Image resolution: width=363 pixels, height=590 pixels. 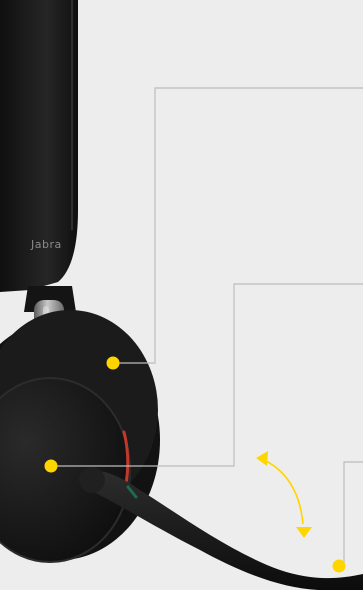 What do you see at coordinates (113, 363) in the screenshot?
I see `headband-slider-callout-dot` at bounding box center [113, 363].